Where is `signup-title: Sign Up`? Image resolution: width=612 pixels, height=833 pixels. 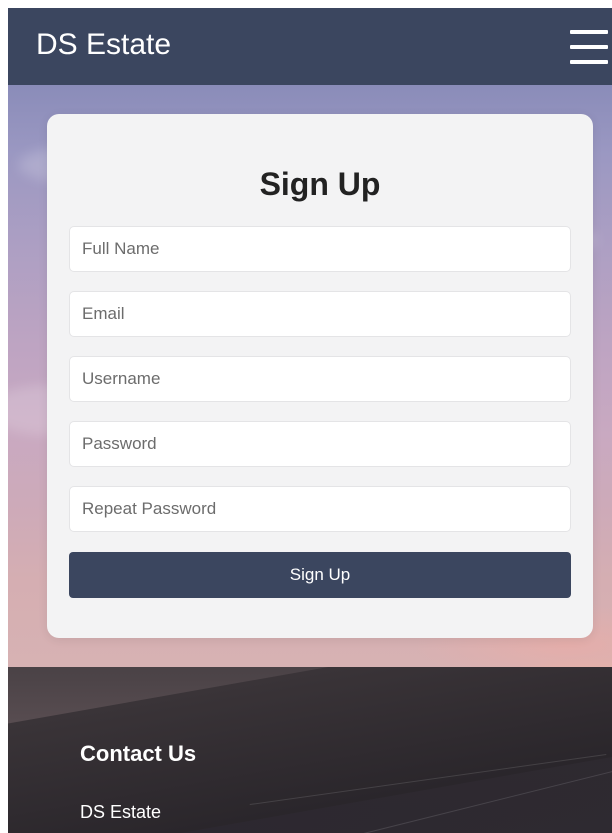 signup-title: Sign Up is located at coordinates (320, 184).